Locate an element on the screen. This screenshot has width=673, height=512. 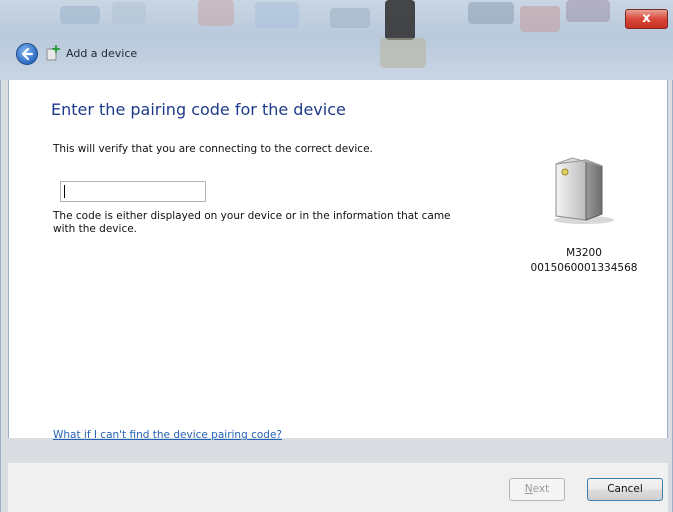
add-device-icon is located at coordinates (53, 53).